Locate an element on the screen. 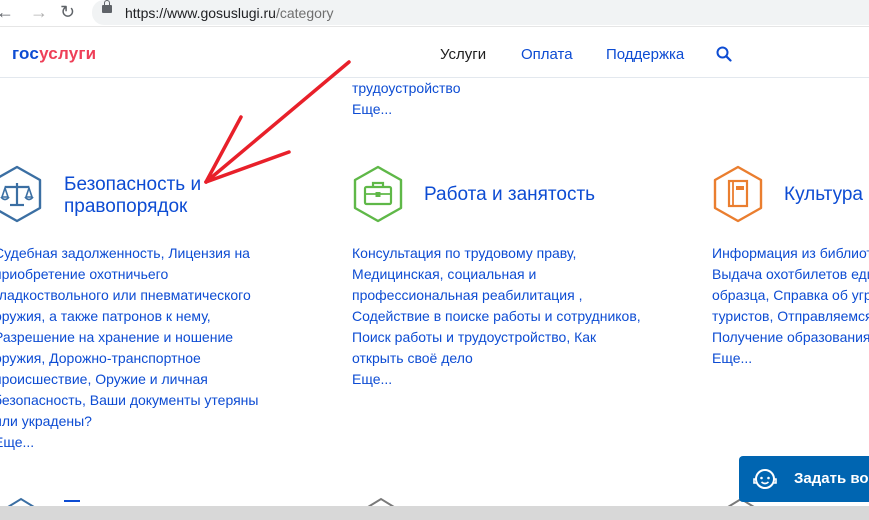 This screenshot has width=869, height=520. horizontal-scrollbar is located at coordinates (434, 513).